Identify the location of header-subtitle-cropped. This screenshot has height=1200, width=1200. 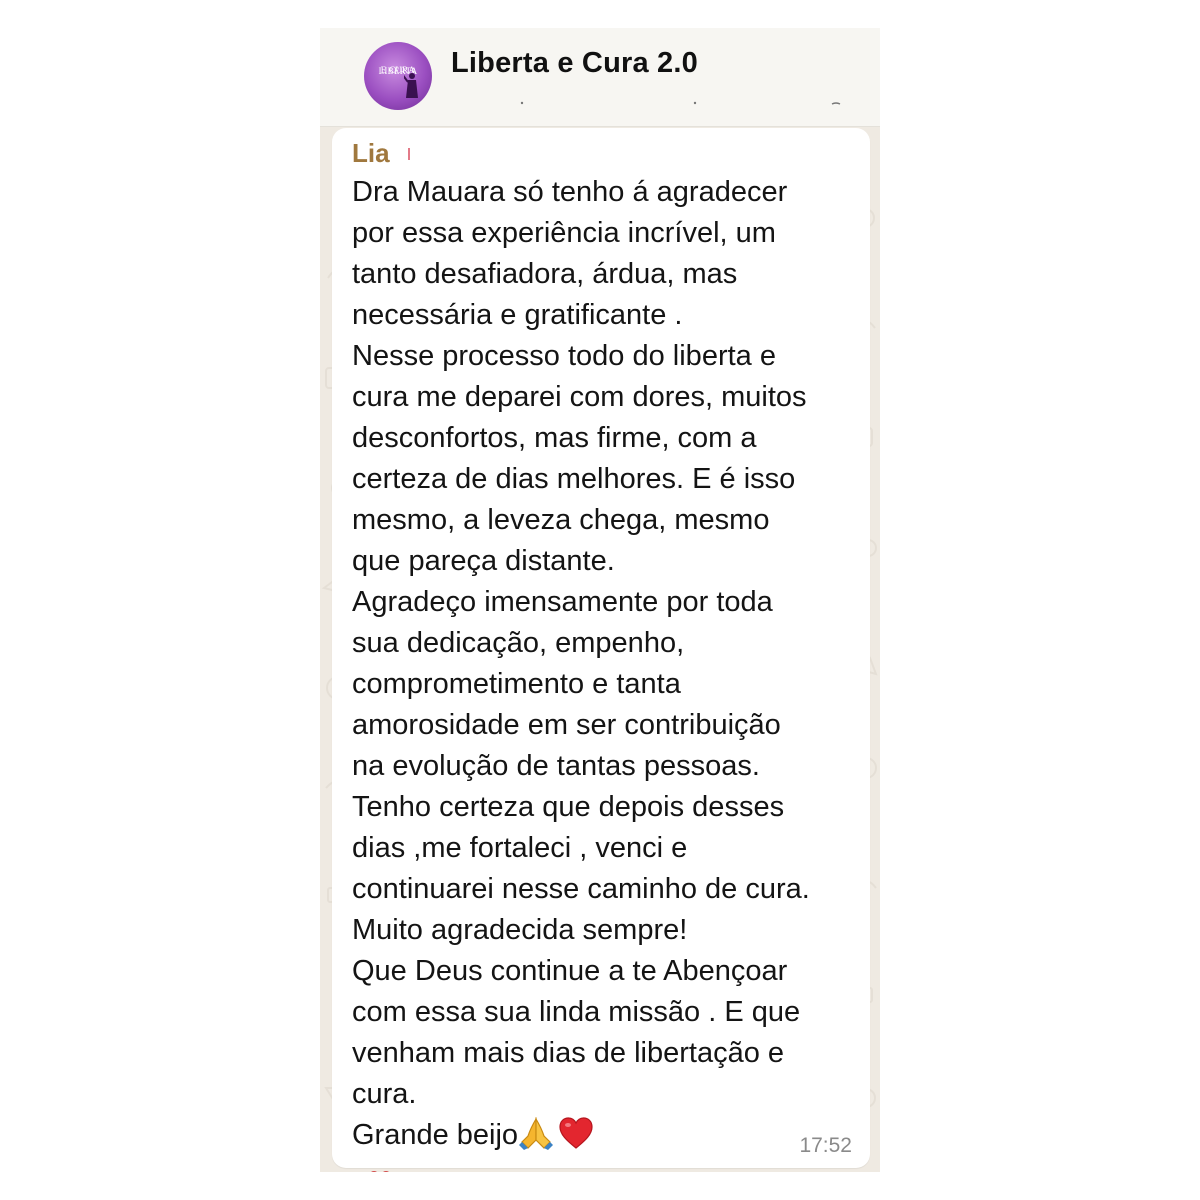
(680, 103).